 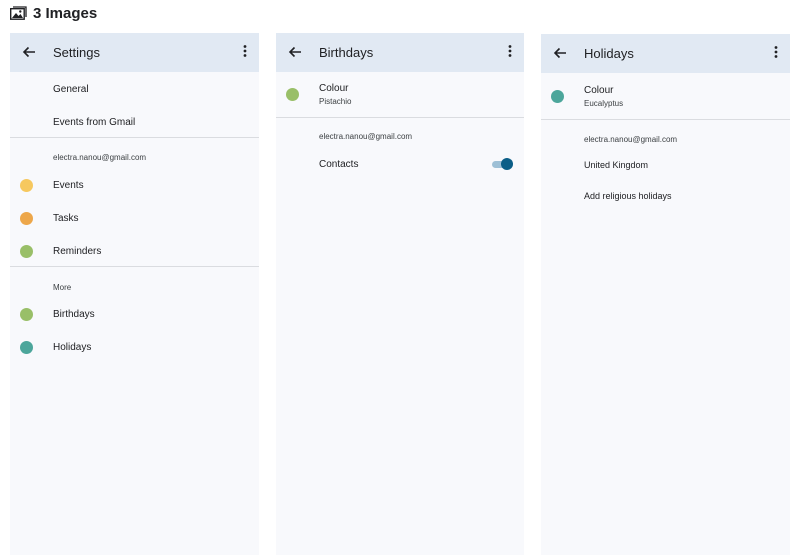 I want to click on add-religious-holidays: Add religious holidays, so click(x=665, y=196).